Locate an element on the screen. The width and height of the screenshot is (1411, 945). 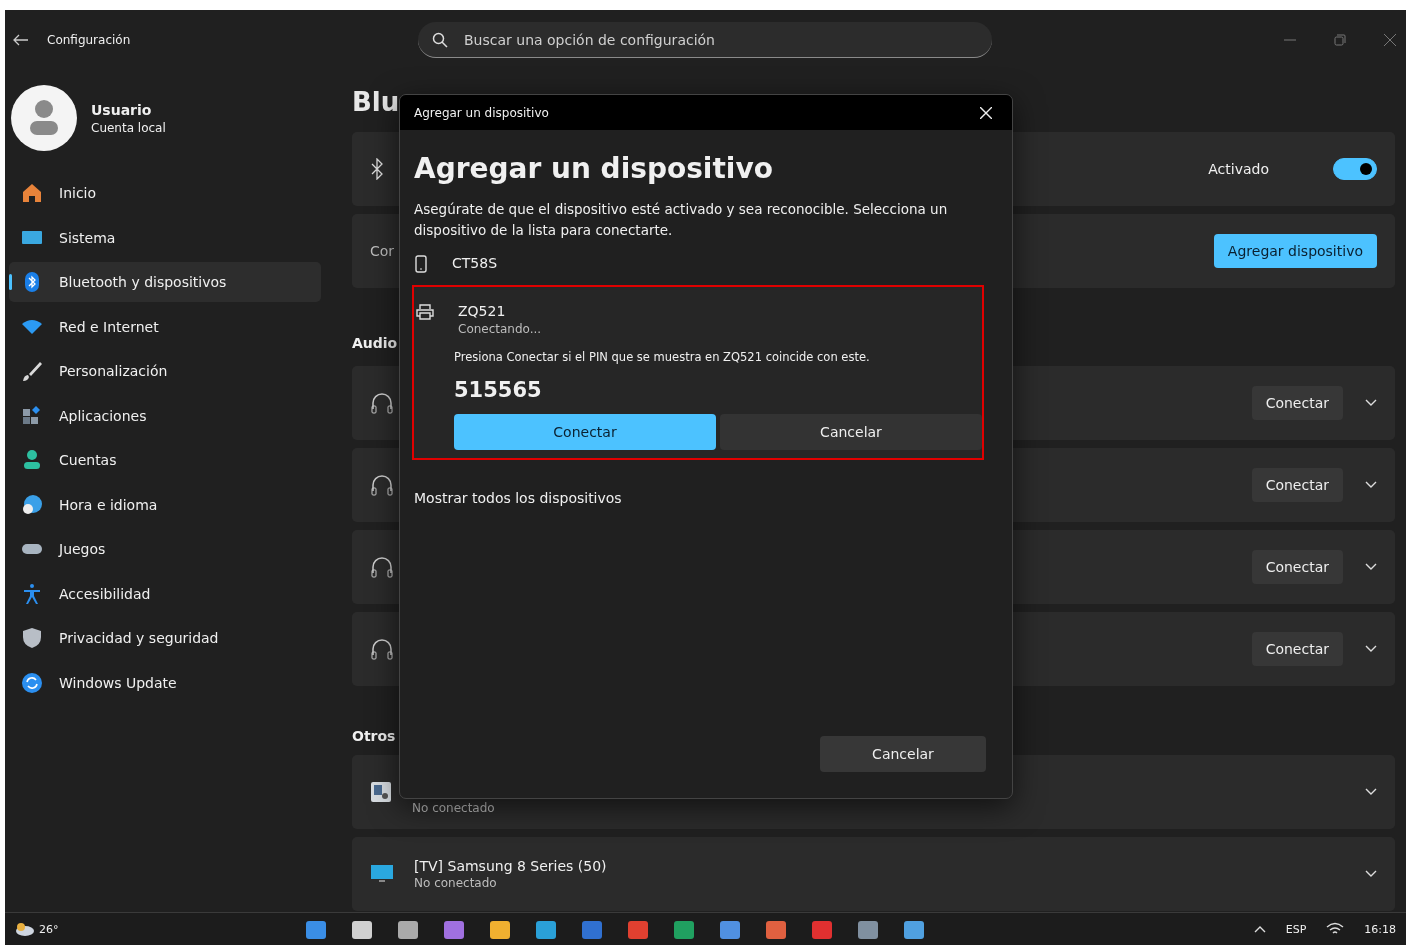
pin-instructions: Presiona Conectar si el PIN que se muestra en ZQ521 coincide con este. is located at coordinates (662, 357).